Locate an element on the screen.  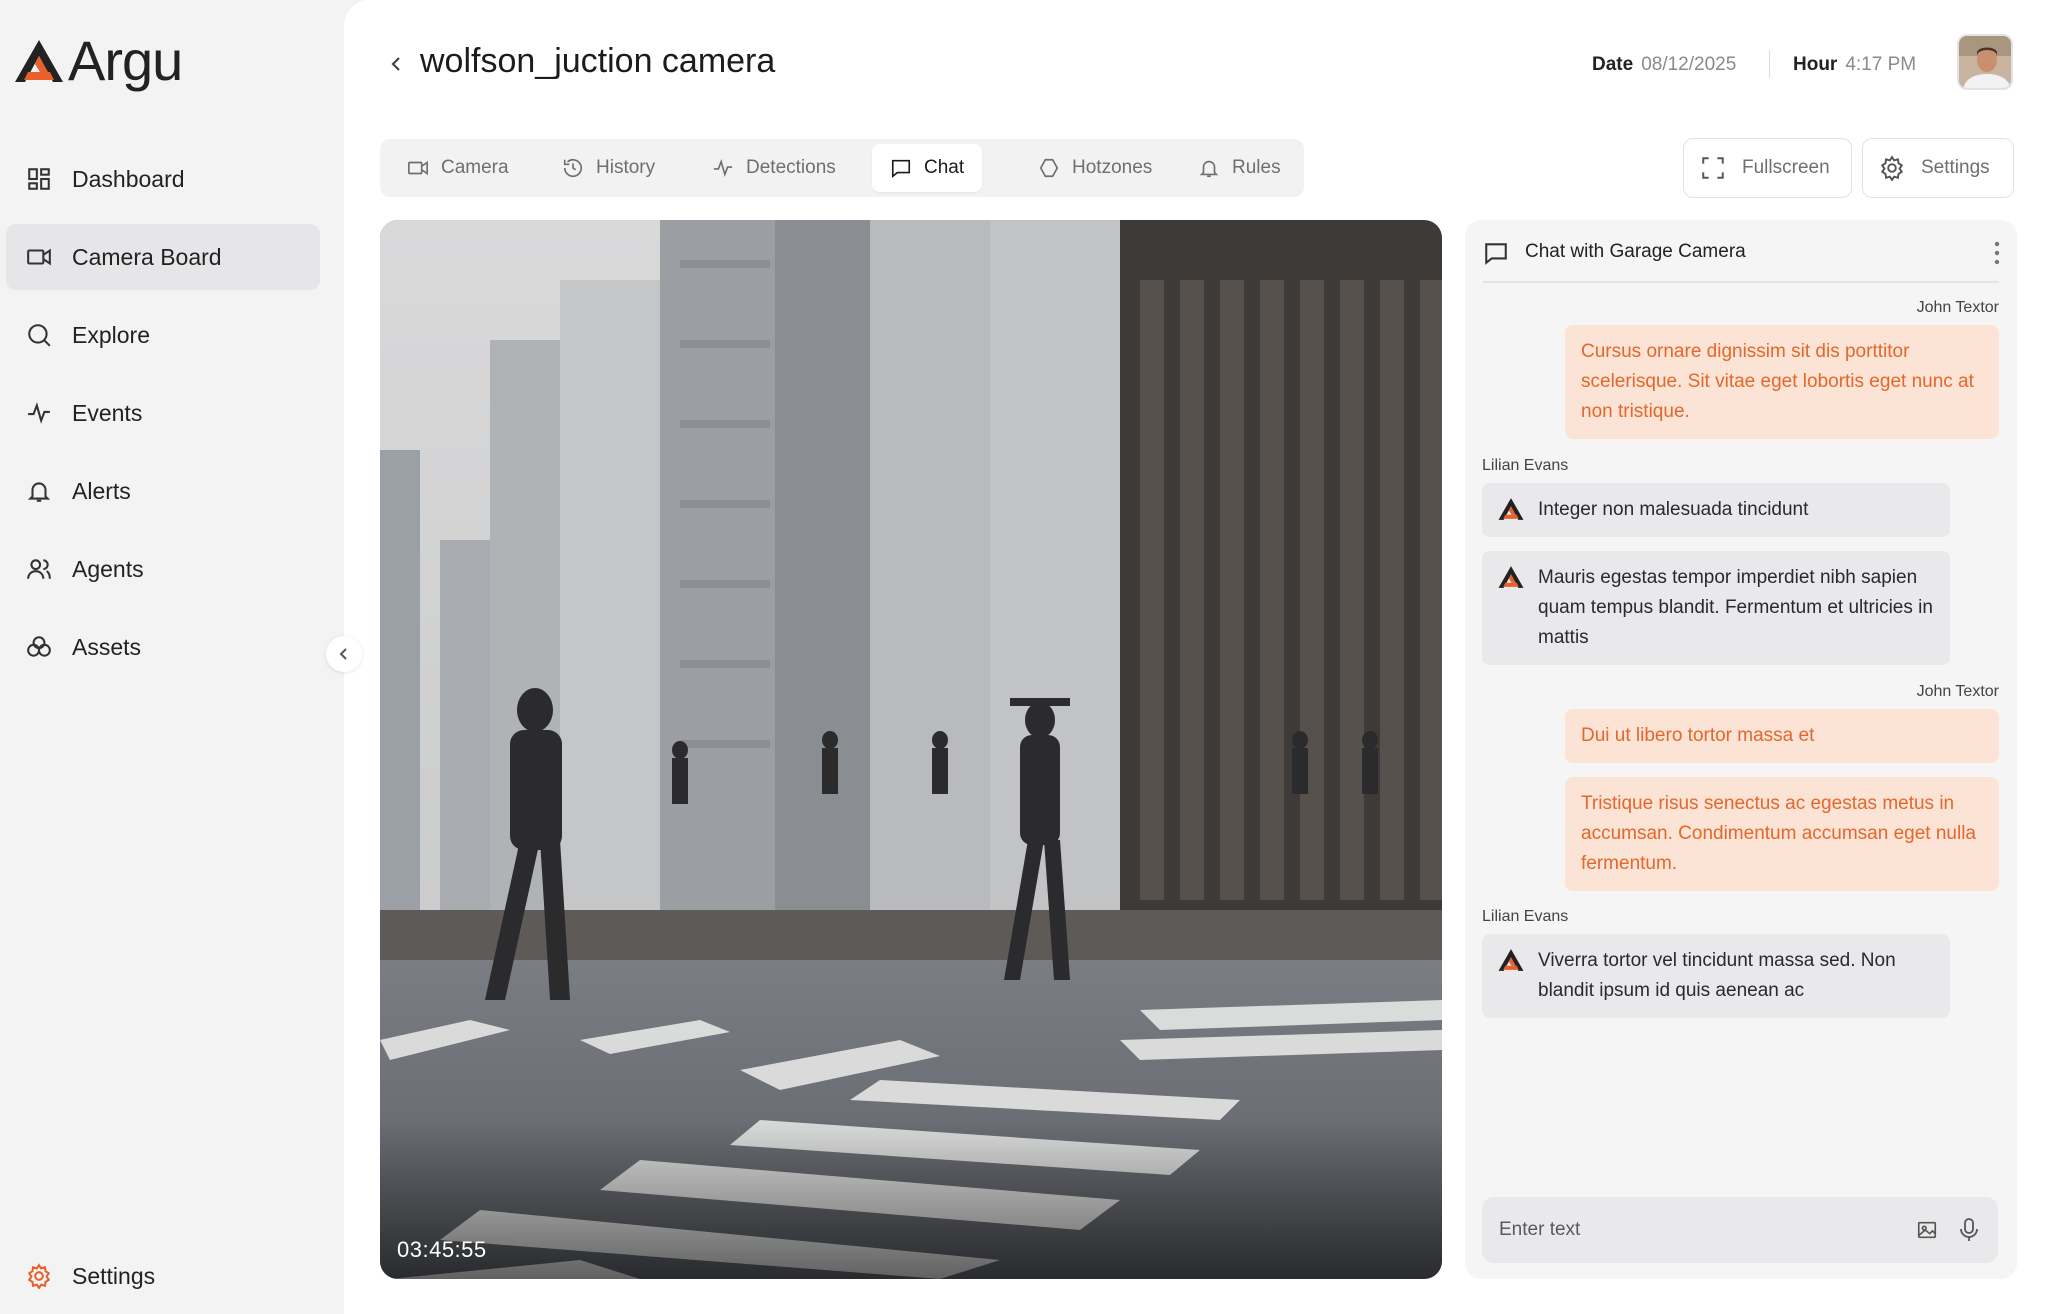
more-vertical-icon is located at coordinates (1997, 253).